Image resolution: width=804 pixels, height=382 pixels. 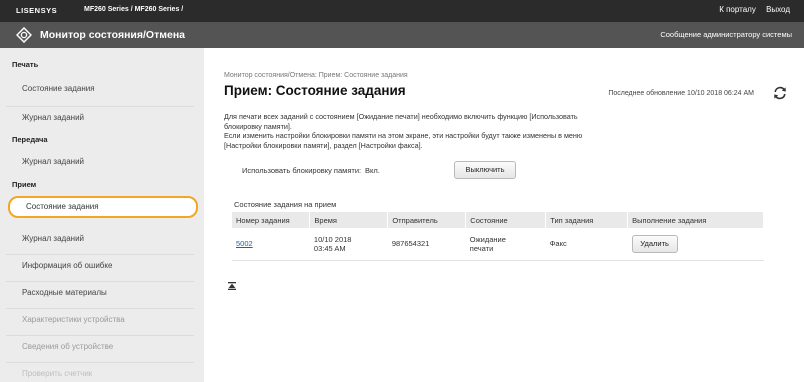 What do you see at coordinates (426, 244) in the screenshot?
I see `cell-sender: 987654321` at bounding box center [426, 244].